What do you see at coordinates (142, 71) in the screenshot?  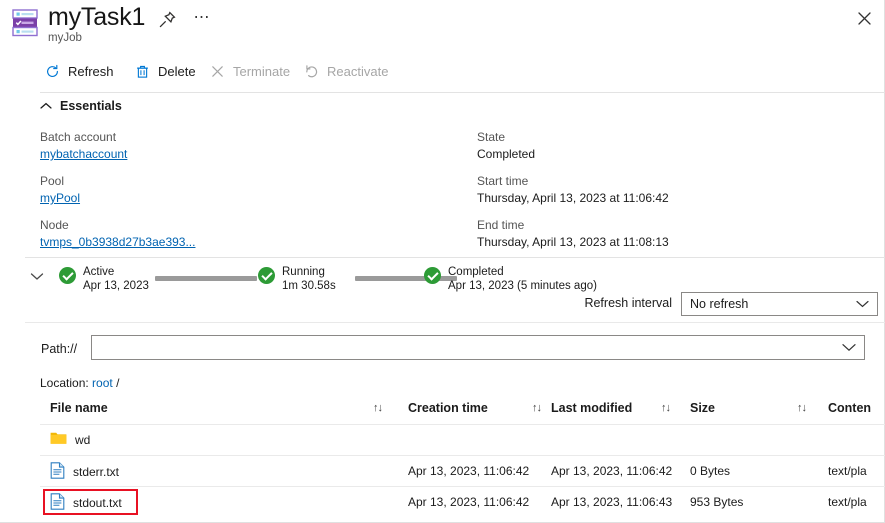 I see `trash-icon` at bounding box center [142, 71].